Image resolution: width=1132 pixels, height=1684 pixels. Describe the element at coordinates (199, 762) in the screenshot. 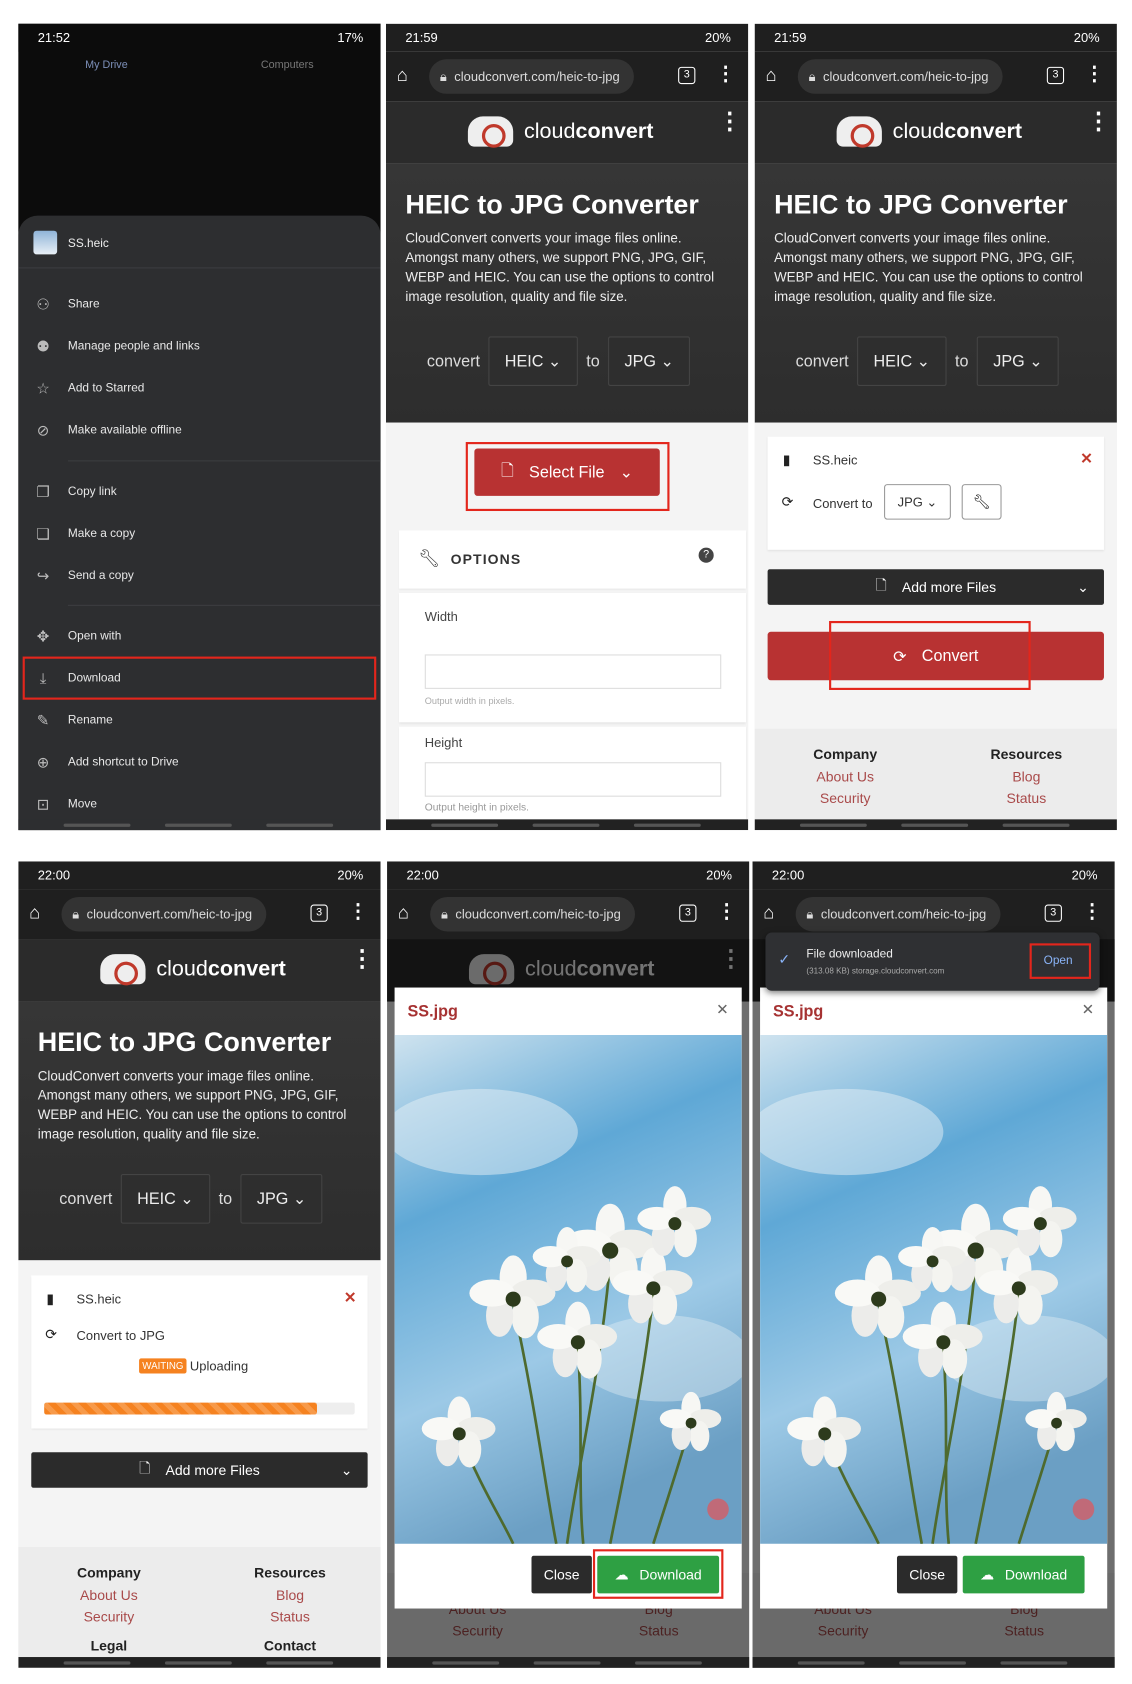

I see `menu-item-add-shortcut: ⊕ Add shortcut to Drive` at that location.